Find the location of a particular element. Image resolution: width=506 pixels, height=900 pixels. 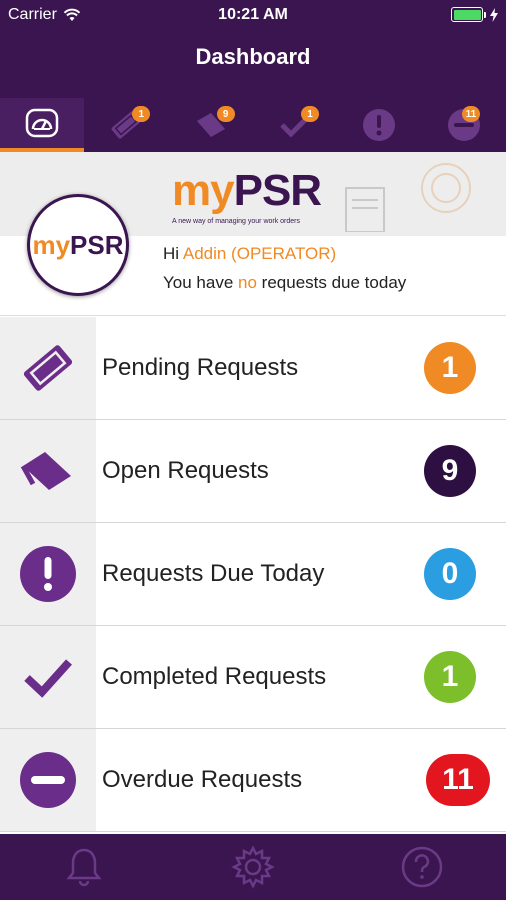

tab-completed: 1 is located at coordinates (295, 125).